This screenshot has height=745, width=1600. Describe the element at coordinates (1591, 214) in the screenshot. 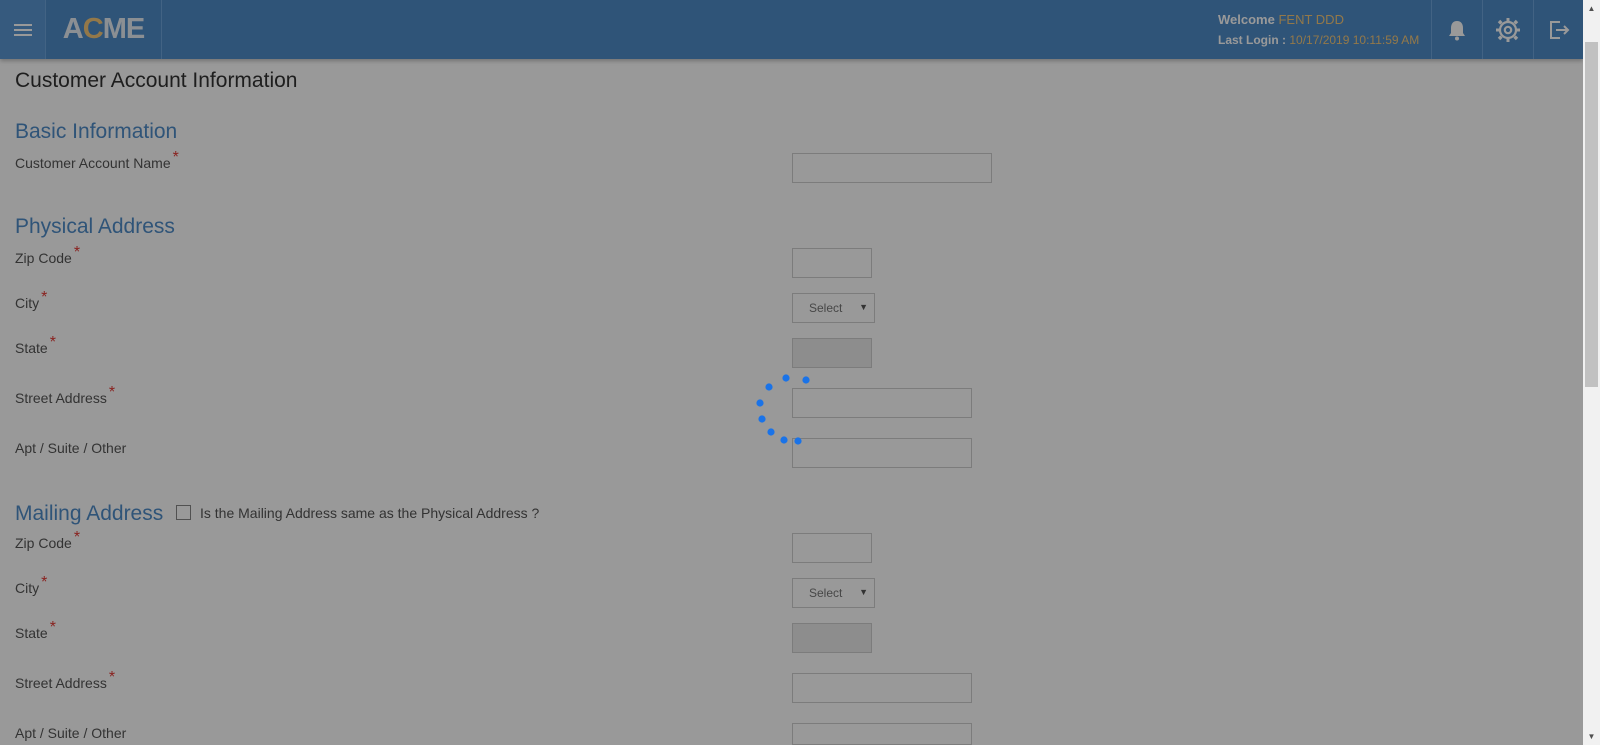

I see `scrollbar-thumb` at that location.